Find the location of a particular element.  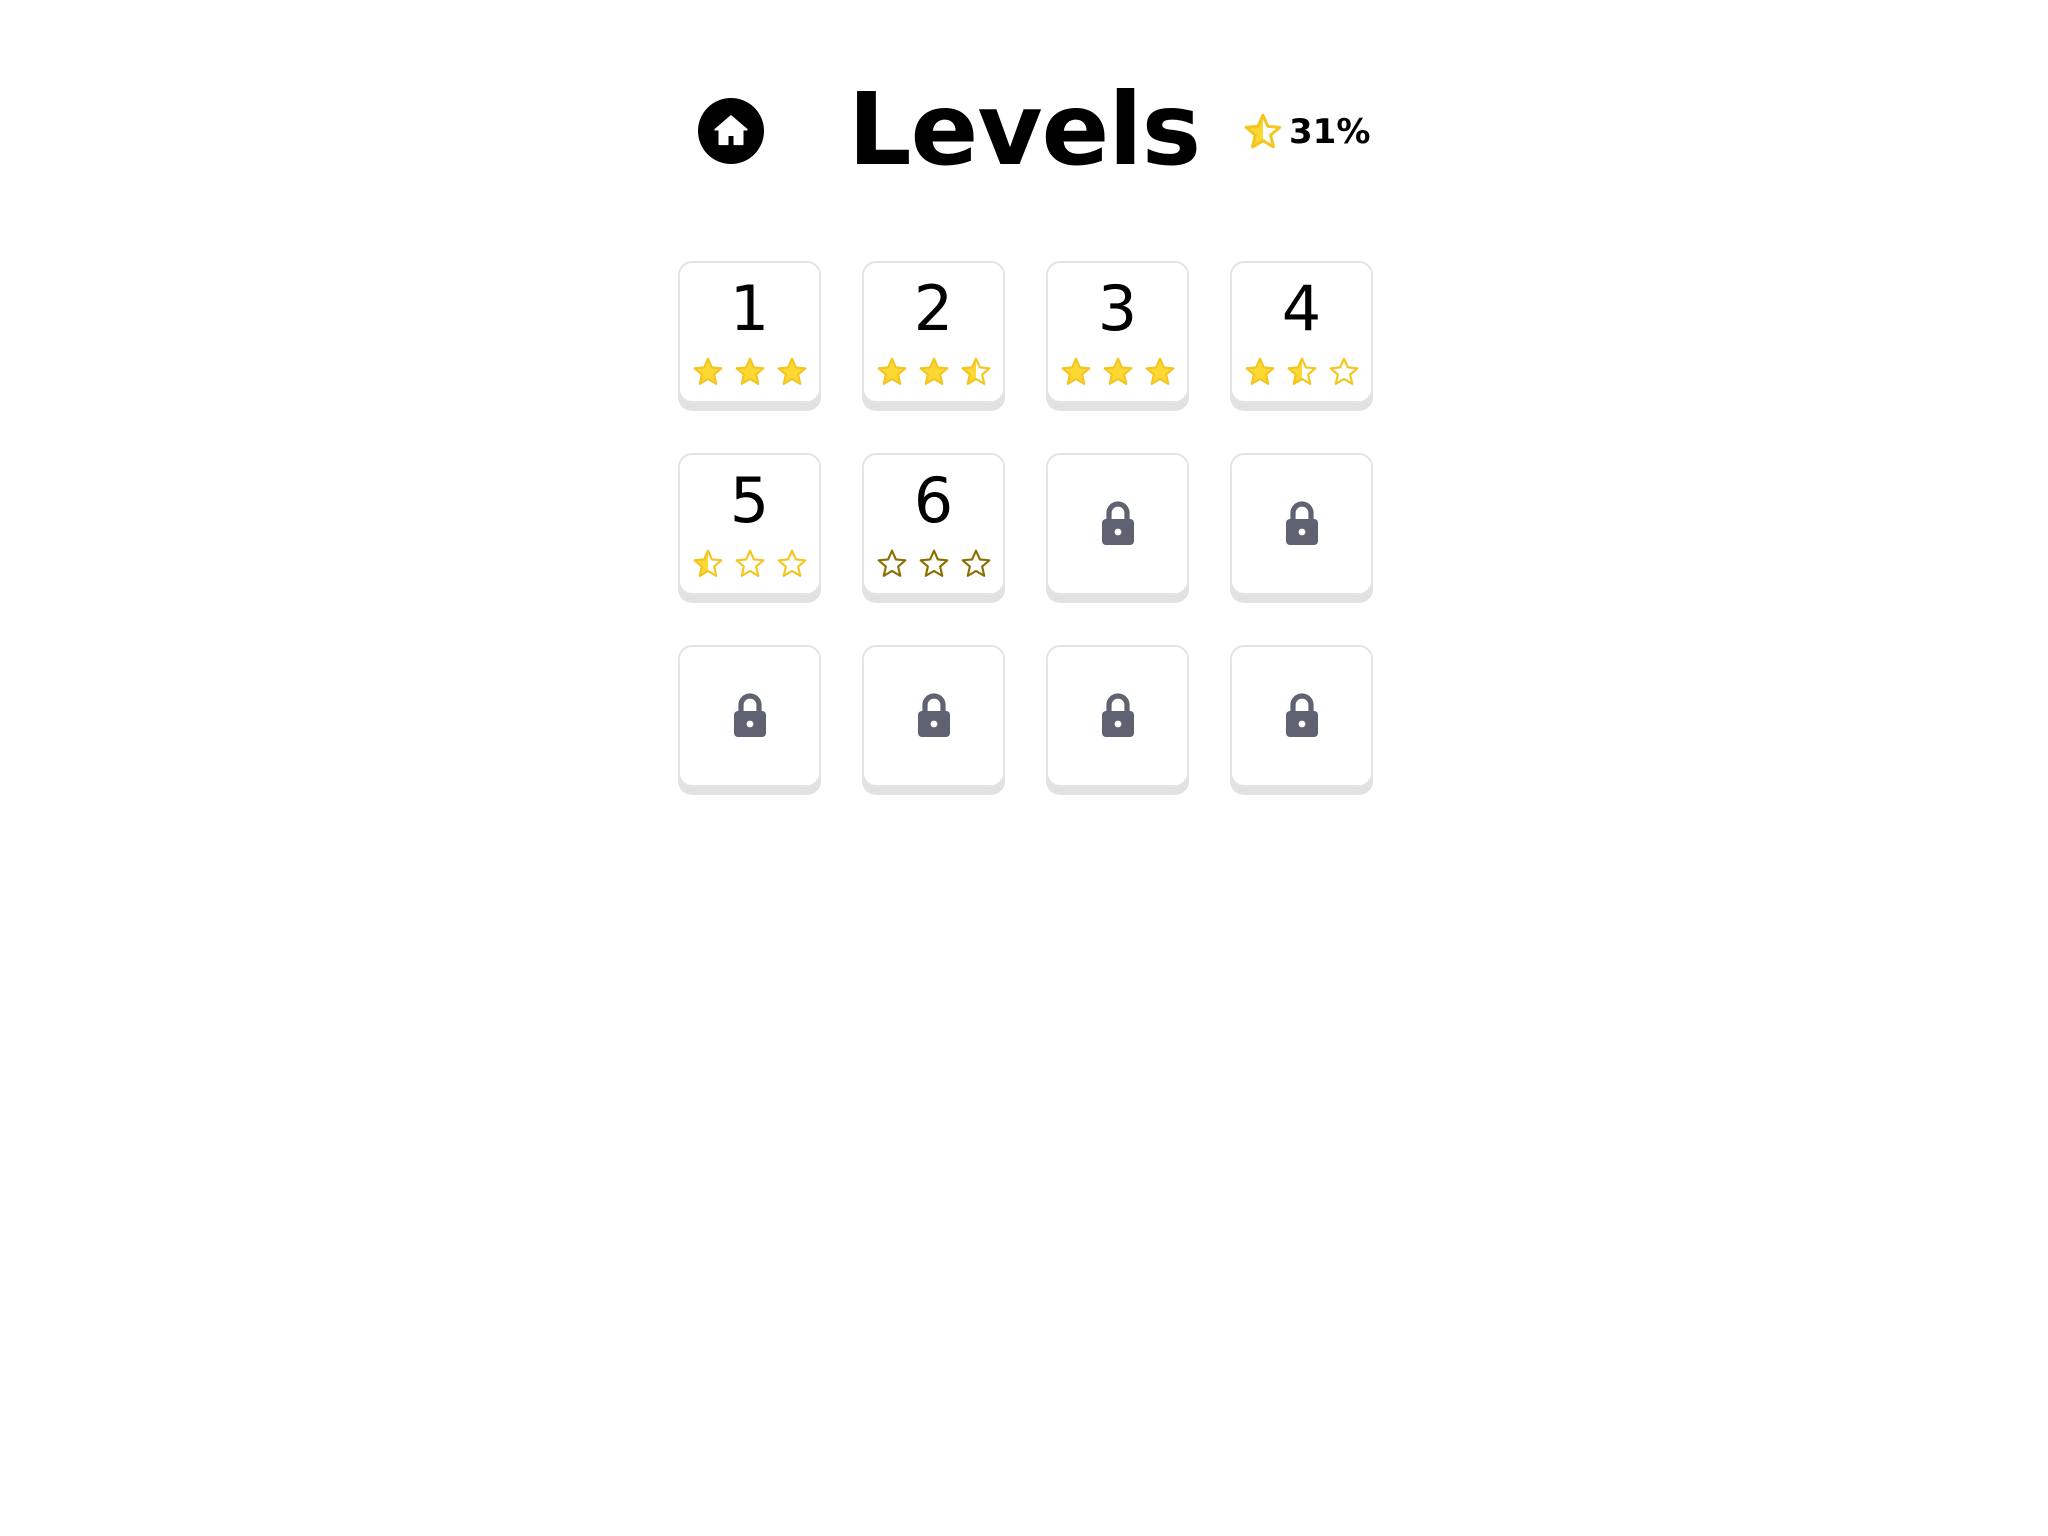

level-number: 1 is located at coordinates (749, 308).